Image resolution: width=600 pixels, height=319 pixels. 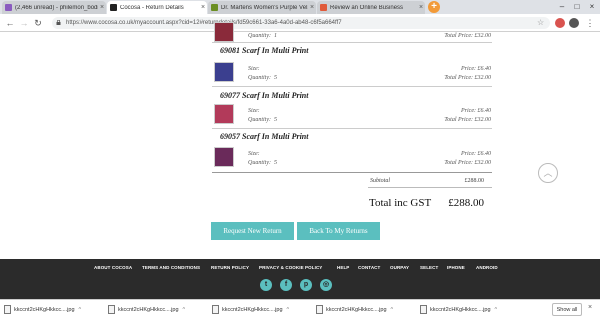 What do you see at coordinates (434, 7) in the screenshot?
I see `new-tab-button: +` at bounding box center [434, 7].